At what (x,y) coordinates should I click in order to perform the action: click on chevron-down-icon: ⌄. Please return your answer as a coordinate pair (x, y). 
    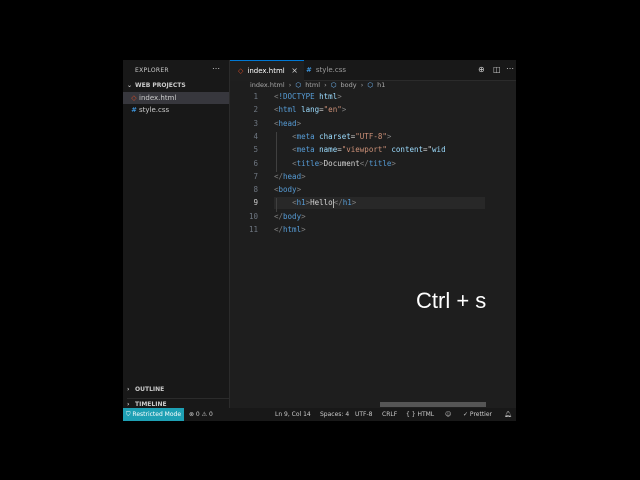
    Looking at the image, I should click on (130, 85).